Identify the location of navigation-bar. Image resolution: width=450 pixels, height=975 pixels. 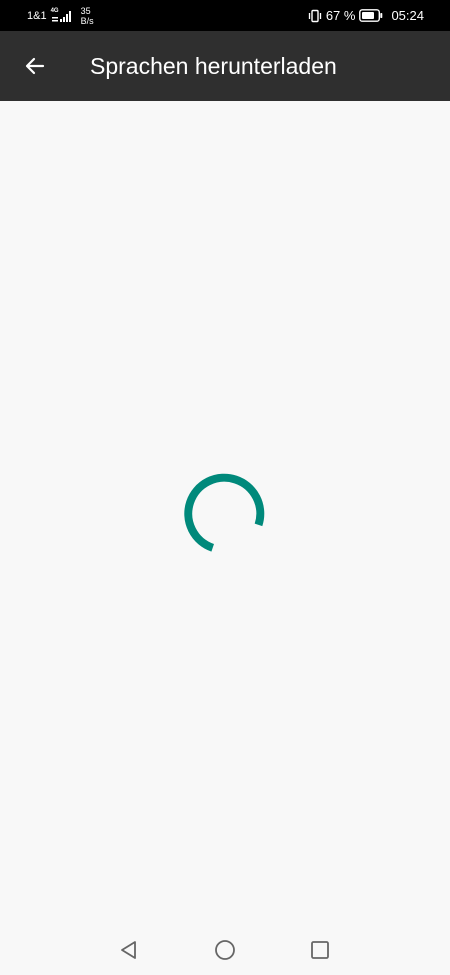
(225, 949).